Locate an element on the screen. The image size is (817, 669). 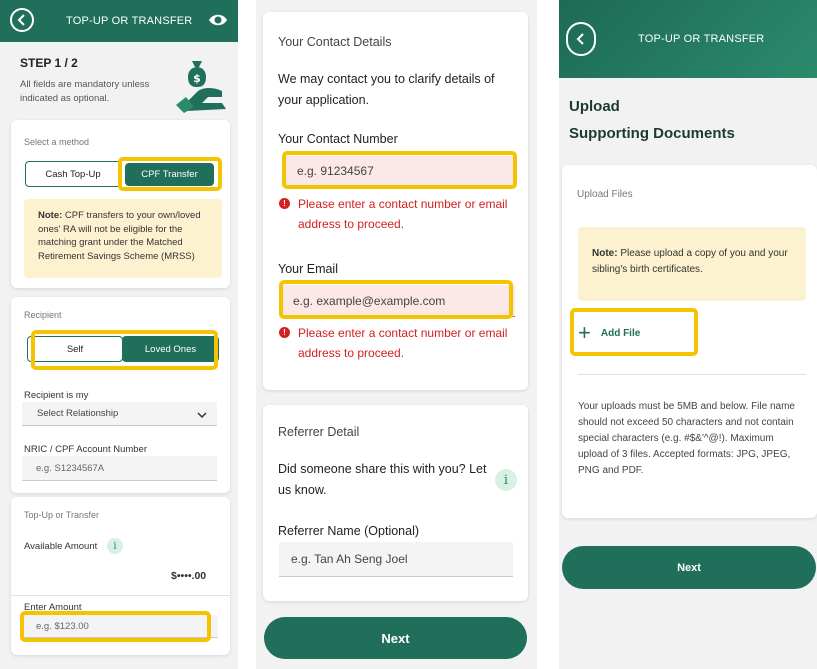
money-bag-hand-icon: $ is located at coordinates (201, 87).